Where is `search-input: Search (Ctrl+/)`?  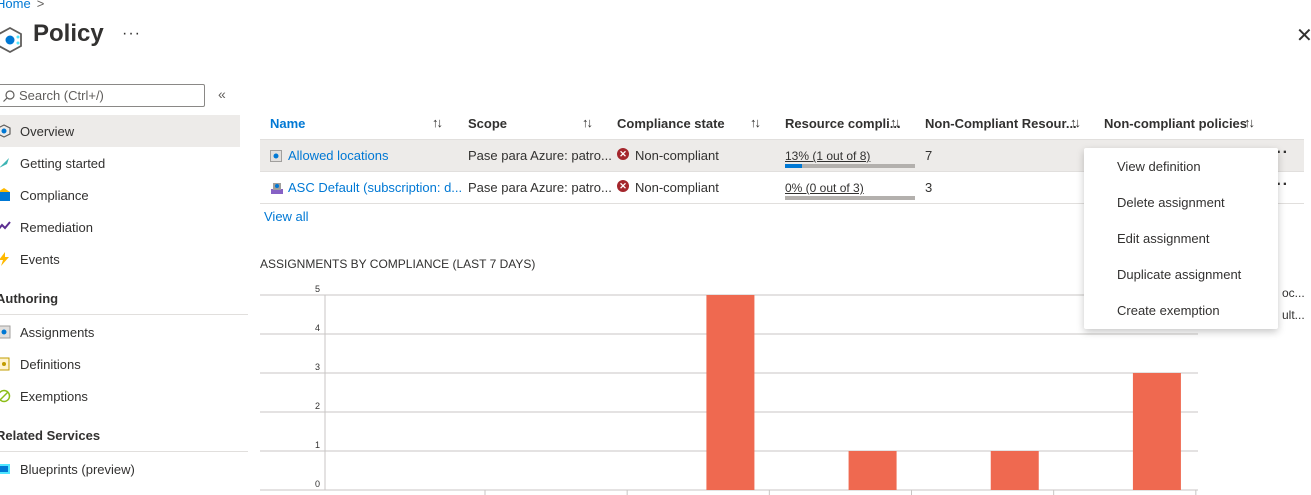 search-input: Search (Ctrl+/) is located at coordinates (102, 95).